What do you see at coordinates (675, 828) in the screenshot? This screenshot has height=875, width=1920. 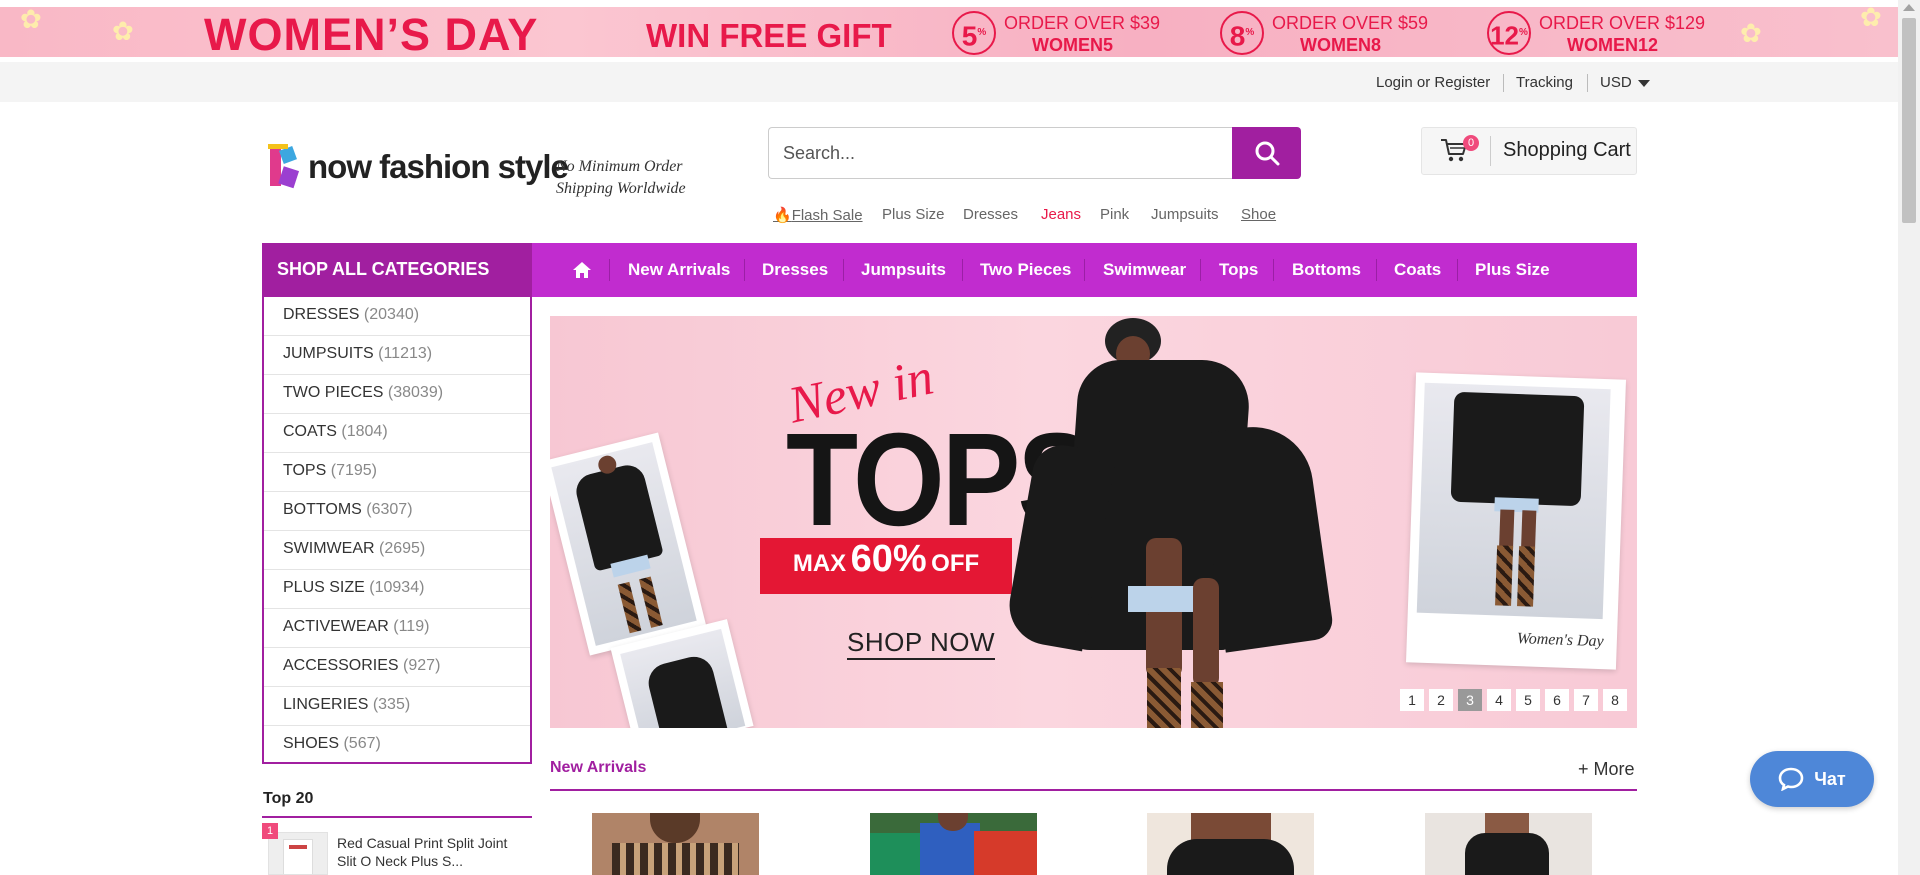 I see `model-neck` at bounding box center [675, 828].